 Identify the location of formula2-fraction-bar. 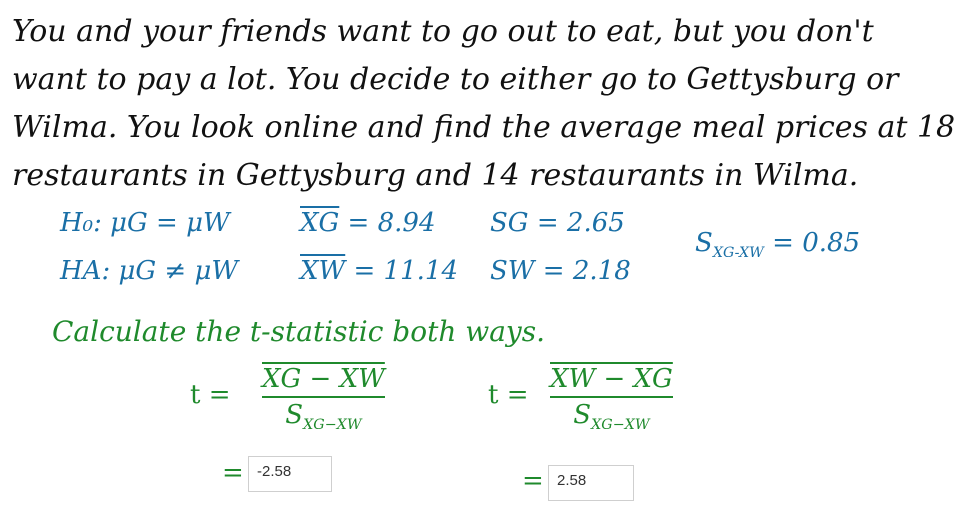
(611, 397).